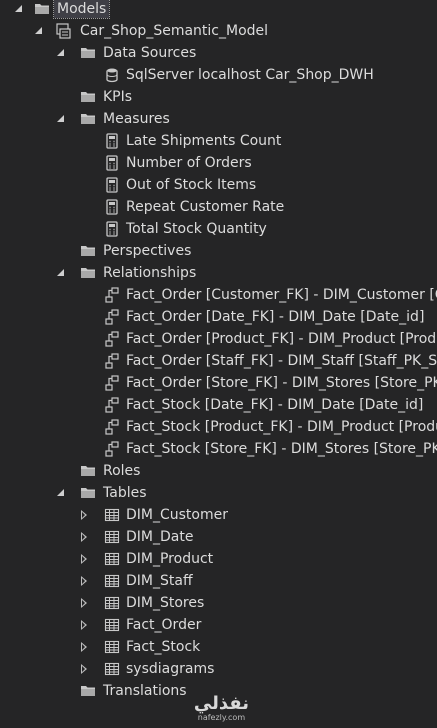  Describe the element at coordinates (218, 185) in the screenshot. I see `tree-node-measure: Out of Stock Items` at that location.